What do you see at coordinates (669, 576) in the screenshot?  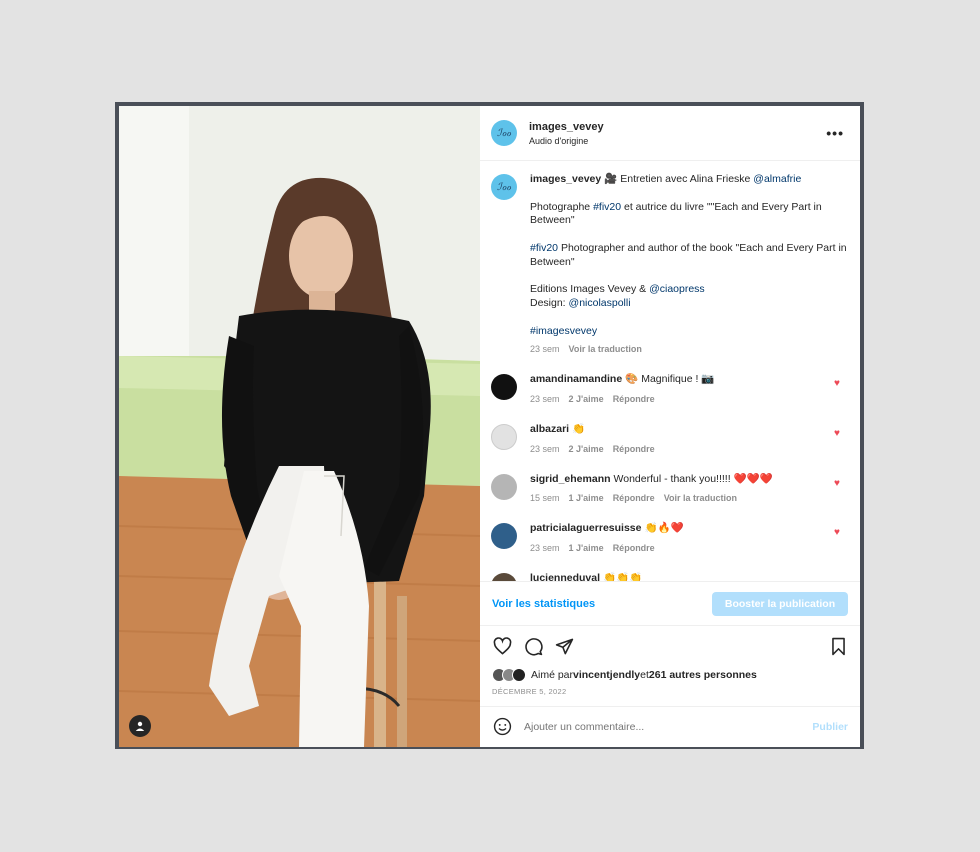 I see `comment-item: lucienneduval 👏👏👏` at bounding box center [669, 576].